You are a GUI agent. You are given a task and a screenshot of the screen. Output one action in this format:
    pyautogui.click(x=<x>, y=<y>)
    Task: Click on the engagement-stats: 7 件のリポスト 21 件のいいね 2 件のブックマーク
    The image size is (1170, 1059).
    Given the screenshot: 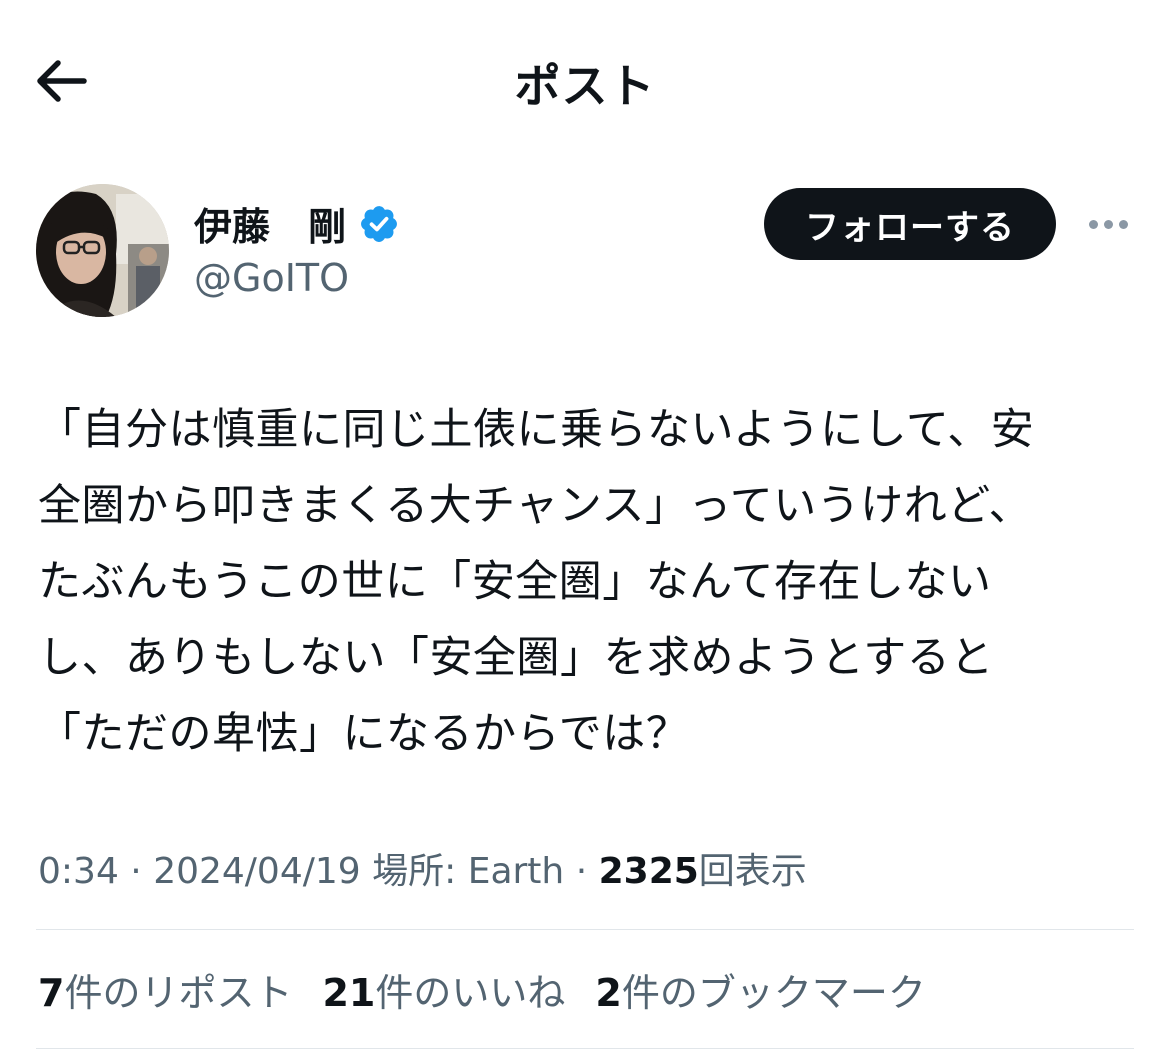 What is the action you would take?
    pyautogui.click(x=497, y=989)
    